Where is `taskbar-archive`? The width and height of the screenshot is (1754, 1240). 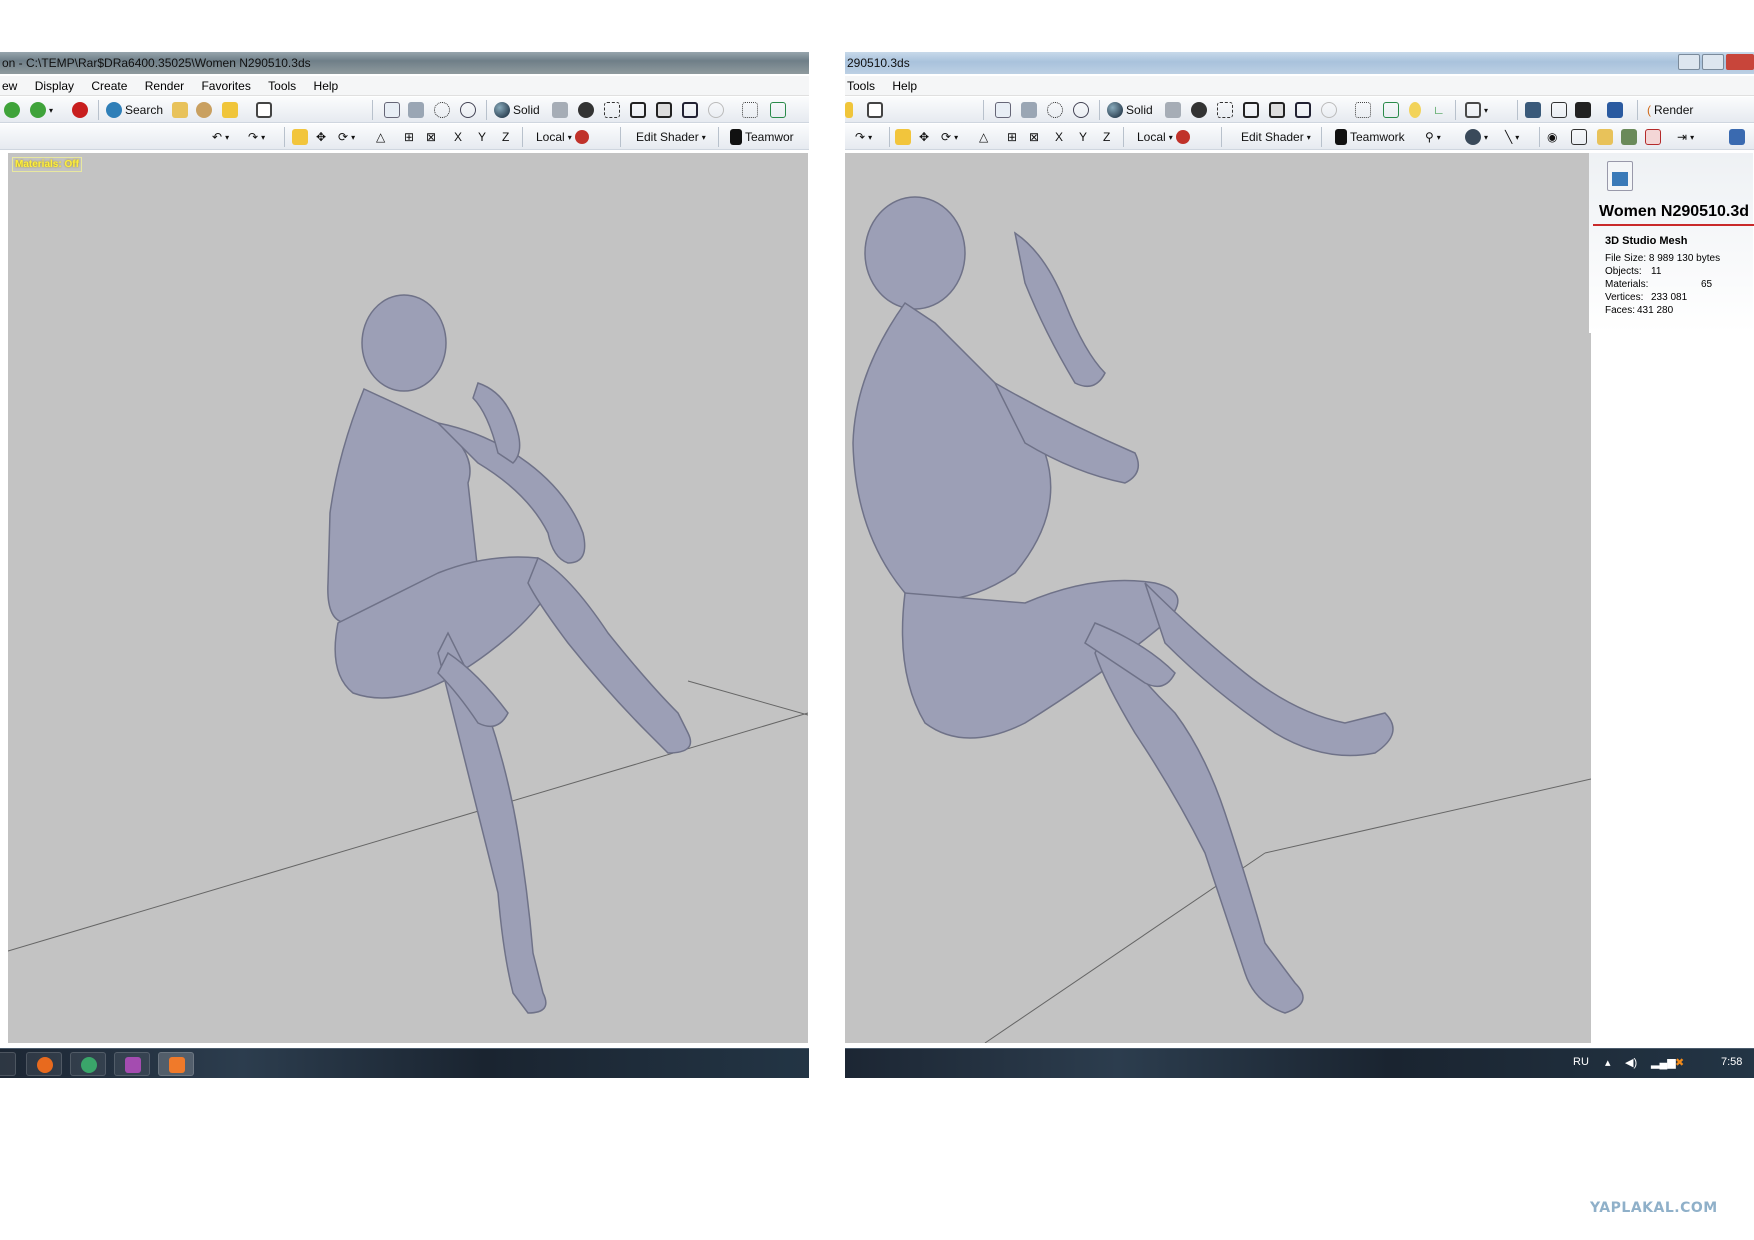 taskbar-archive is located at coordinates (132, 1064).